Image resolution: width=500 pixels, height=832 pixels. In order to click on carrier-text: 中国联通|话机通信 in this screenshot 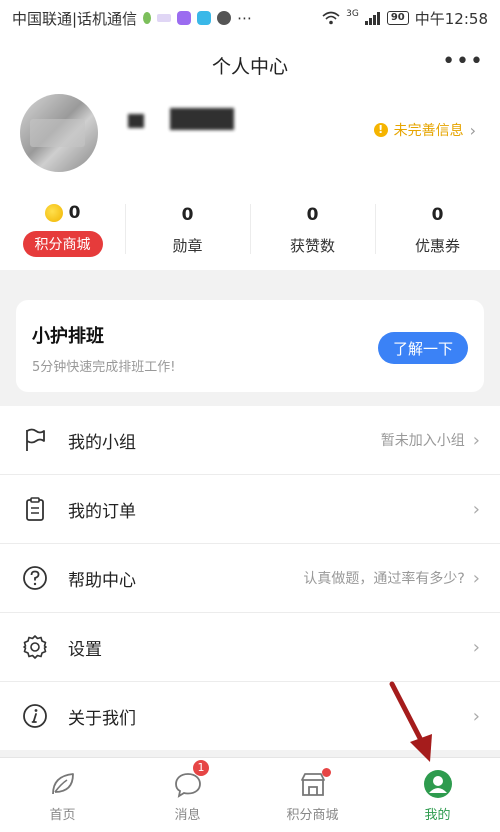, I will do `click(75, 18)`.